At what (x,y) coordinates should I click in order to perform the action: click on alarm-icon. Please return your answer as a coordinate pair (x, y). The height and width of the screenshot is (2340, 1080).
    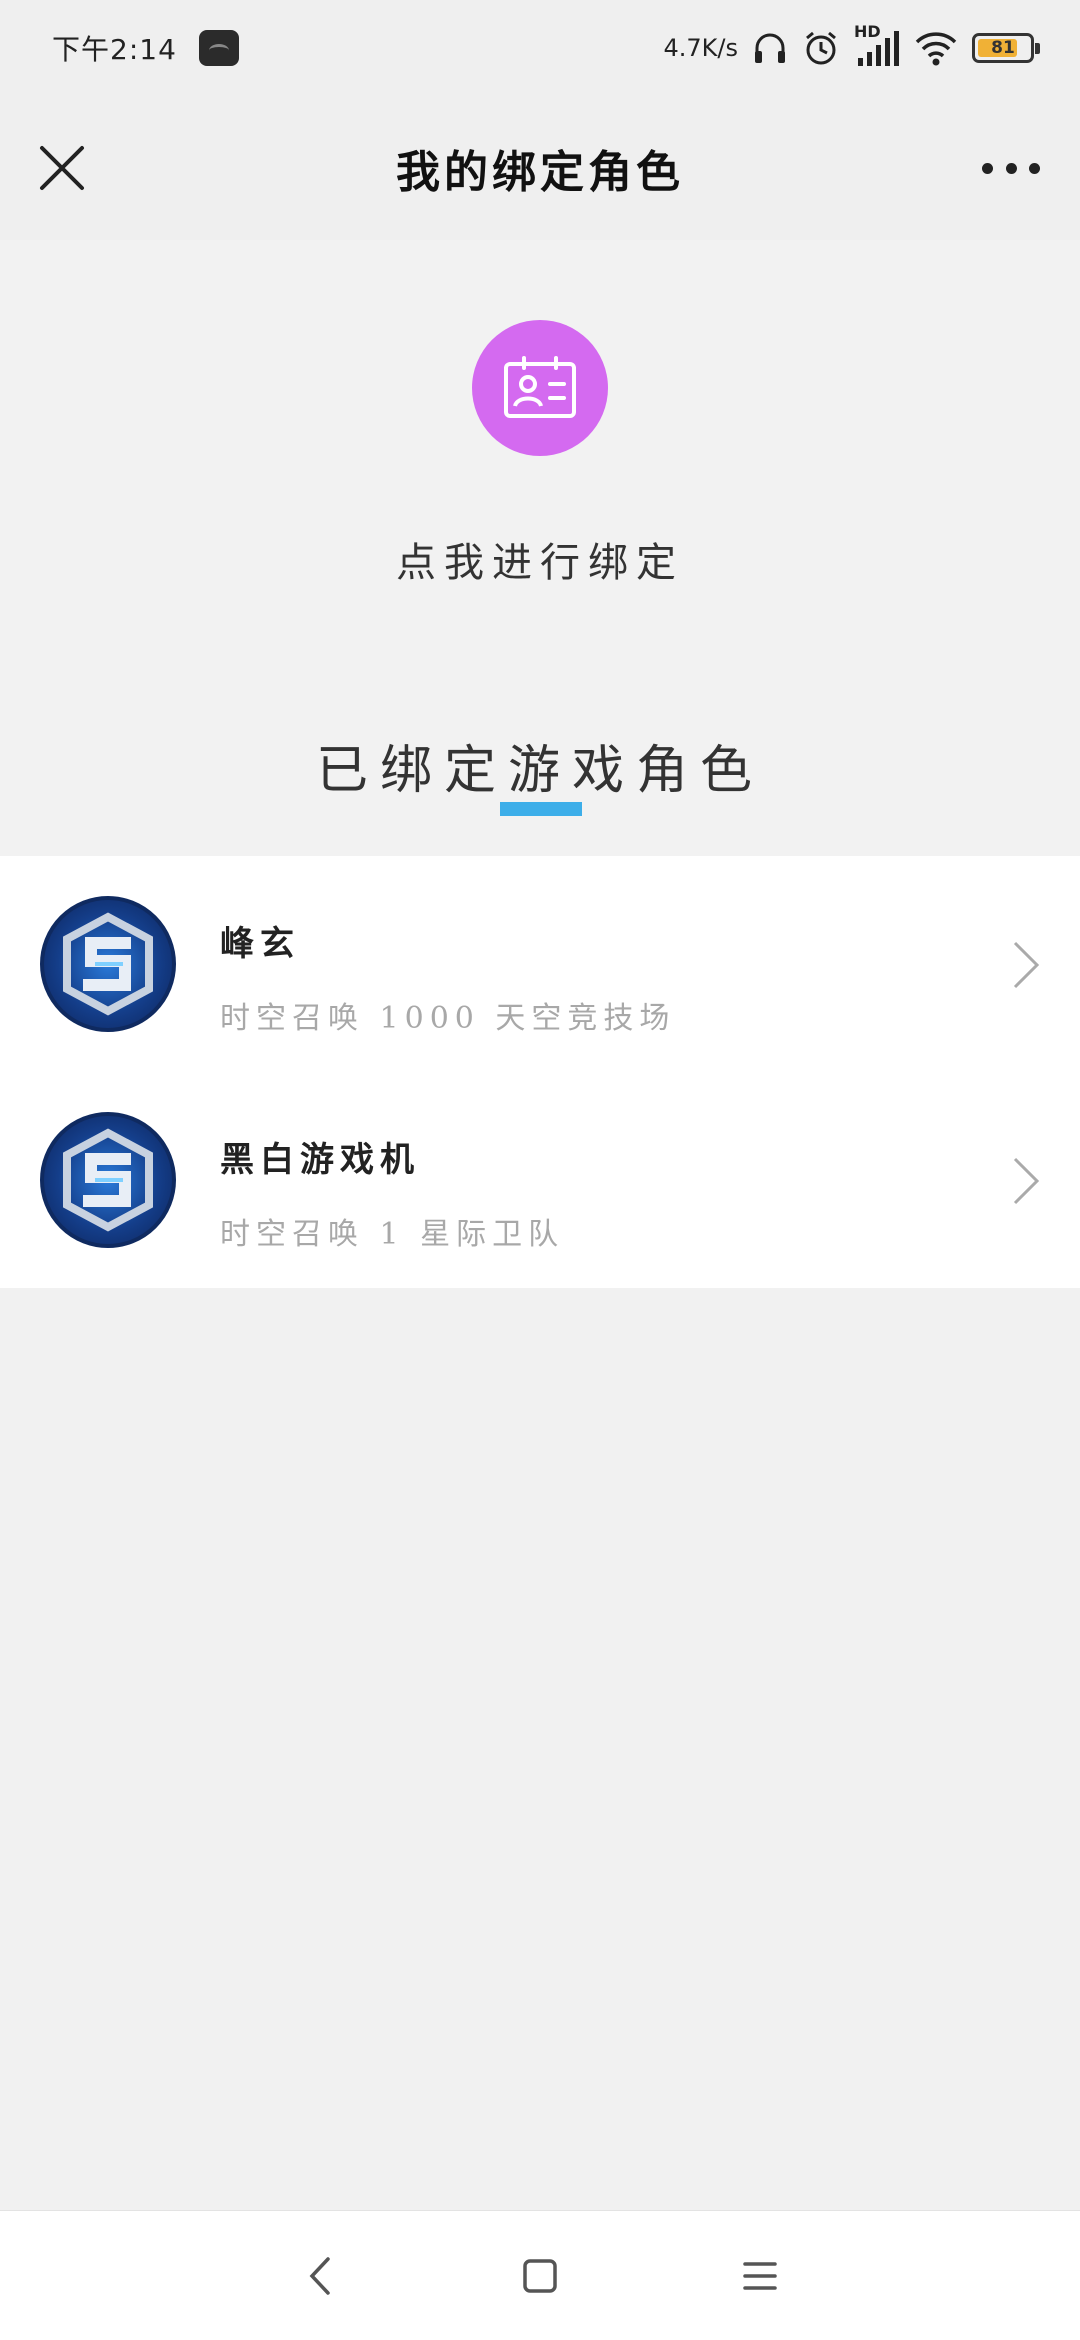
    Looking at the image, I should click on (821, 48).